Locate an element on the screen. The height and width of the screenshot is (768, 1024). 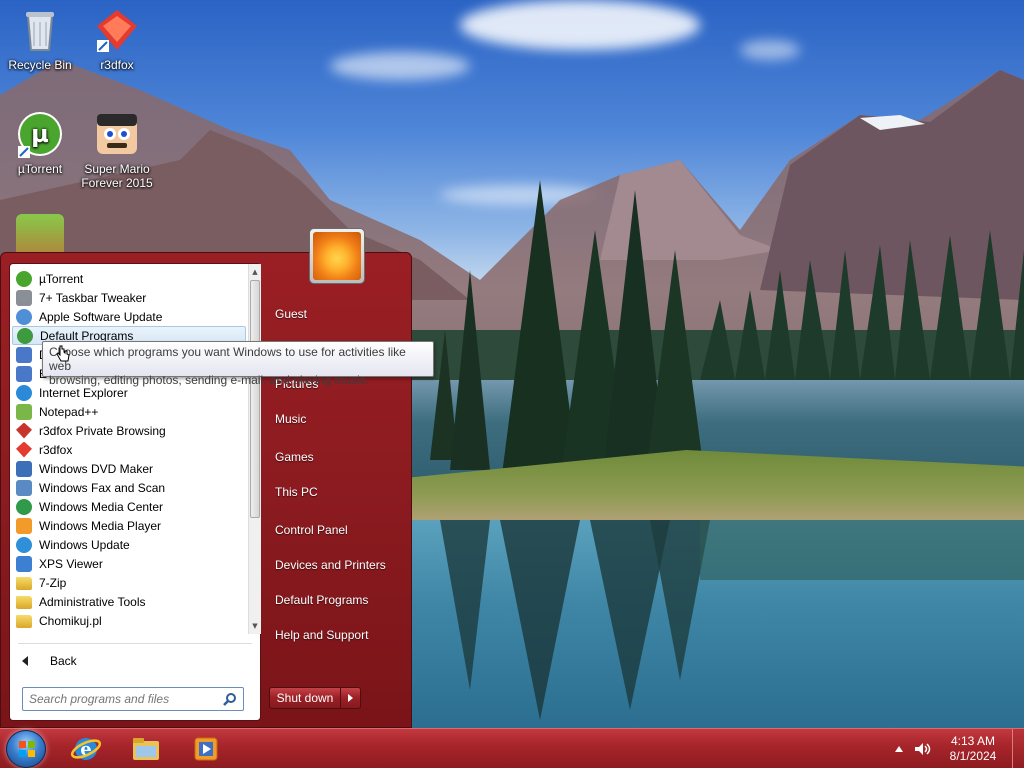
volume-icon is located at coordinates (922, 749).